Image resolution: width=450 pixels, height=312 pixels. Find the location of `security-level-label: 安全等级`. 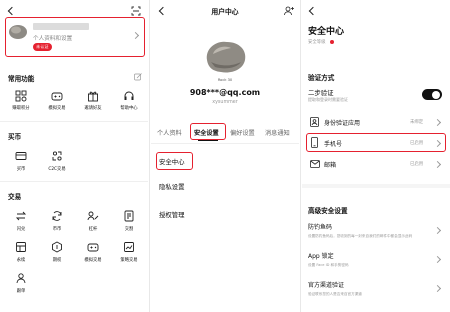

security-level-label: 安全等级 is located at coordinates (317, 42).